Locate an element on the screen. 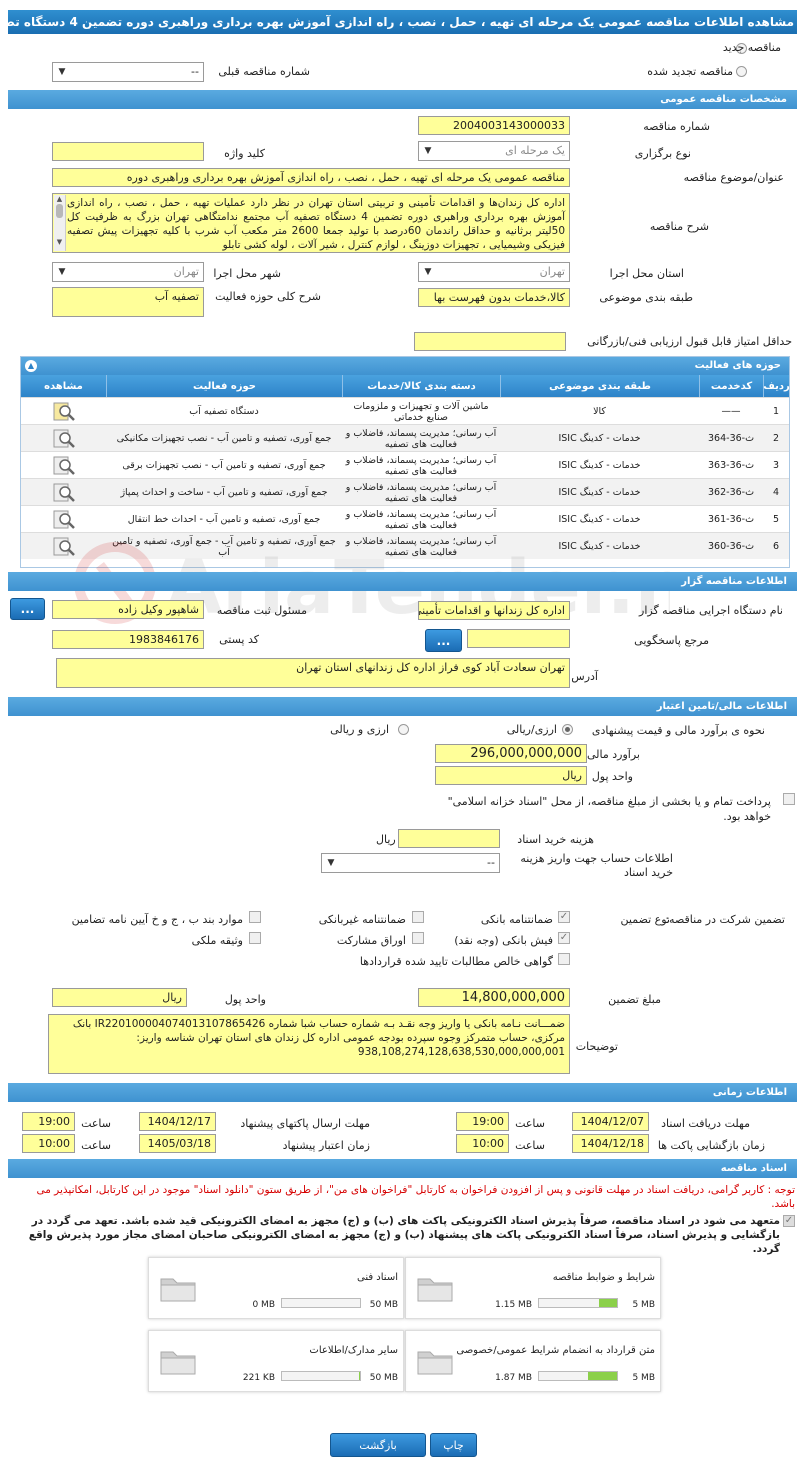  section-general: مشخصات مناقصه عمومی is located at coordinates (402, 99).